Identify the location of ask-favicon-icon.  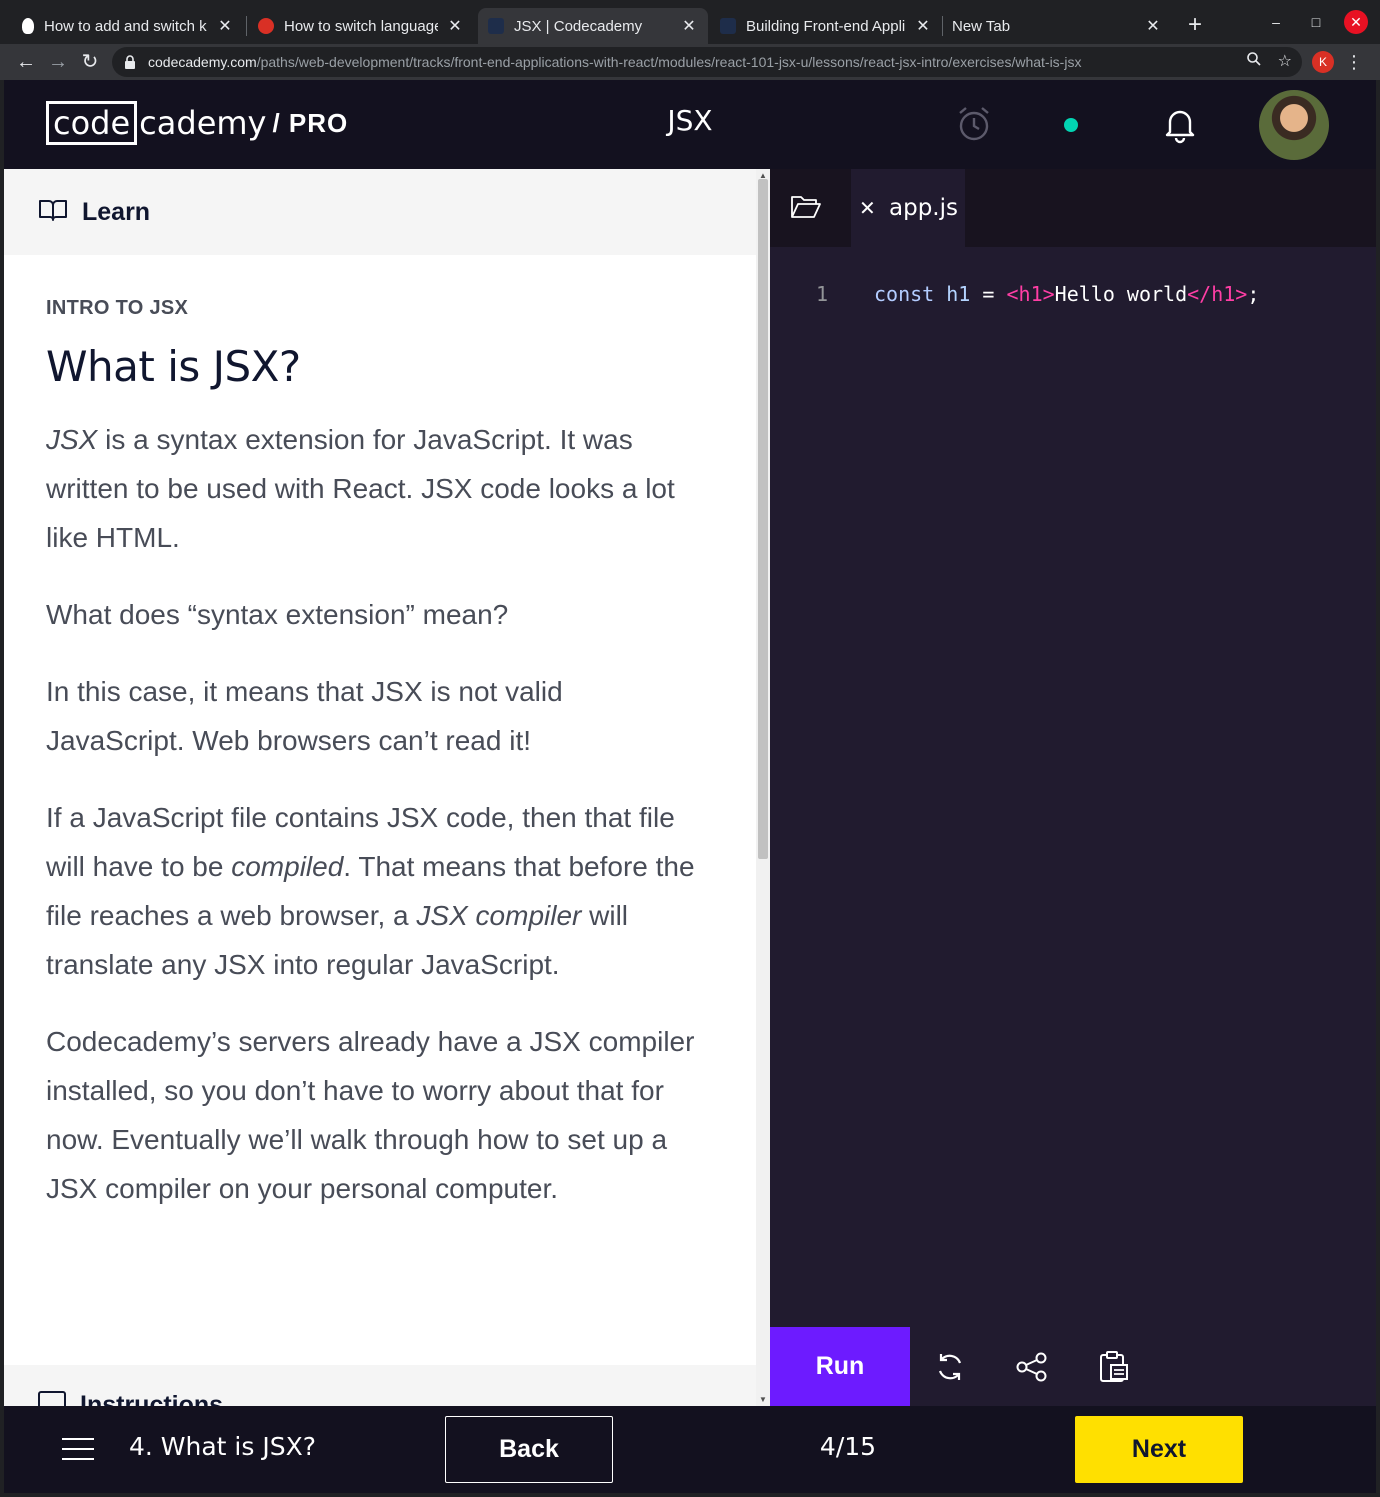
(266, 26).